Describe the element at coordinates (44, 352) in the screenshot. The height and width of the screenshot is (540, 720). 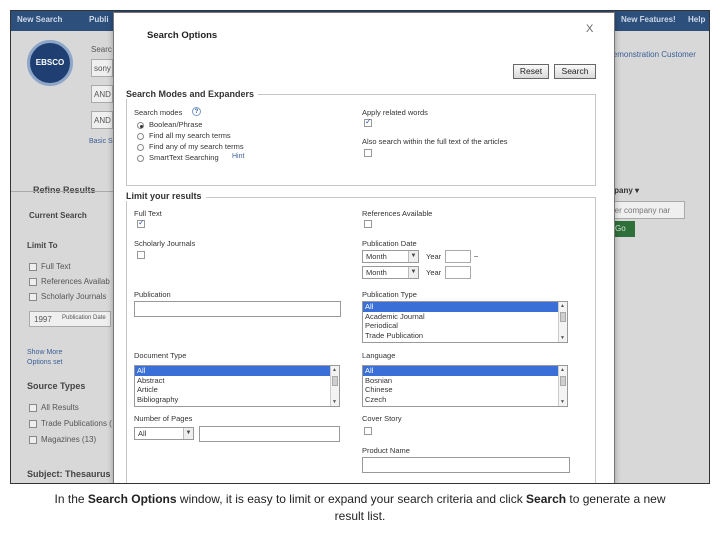
I see `show-more-link: Show More` at that location.